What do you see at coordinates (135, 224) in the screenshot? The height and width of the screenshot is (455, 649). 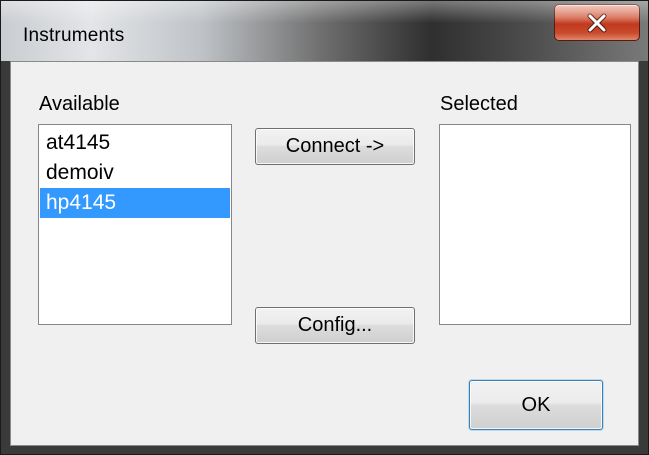 I see `available-listbox: at4145 demoiv hp4145` at bounding box center [135, 224].